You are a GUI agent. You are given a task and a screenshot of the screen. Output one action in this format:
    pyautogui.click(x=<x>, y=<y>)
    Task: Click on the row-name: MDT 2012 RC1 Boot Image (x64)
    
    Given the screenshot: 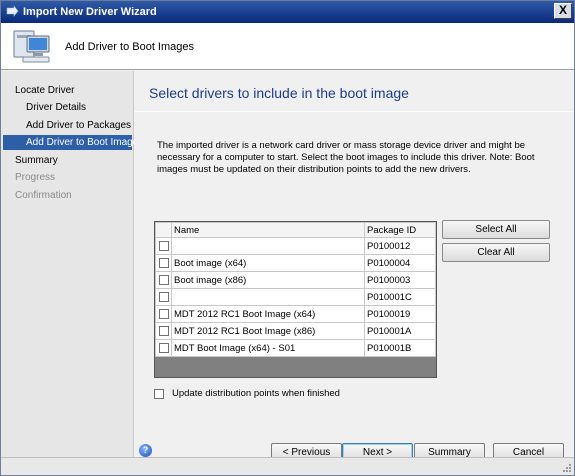 What is the action you would take?
    pyautogui.click(x=268, y=314)
    